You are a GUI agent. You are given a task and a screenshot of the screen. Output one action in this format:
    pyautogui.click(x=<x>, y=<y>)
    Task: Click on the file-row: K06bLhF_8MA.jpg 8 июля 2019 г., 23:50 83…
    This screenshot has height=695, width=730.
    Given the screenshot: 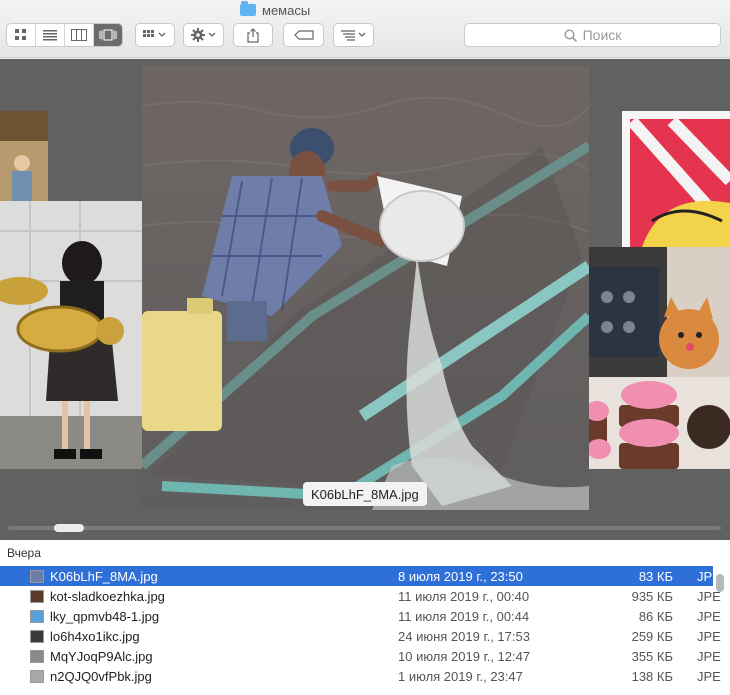 What is the action you would take?
    pyautogui.click(x=360, y=576)
    